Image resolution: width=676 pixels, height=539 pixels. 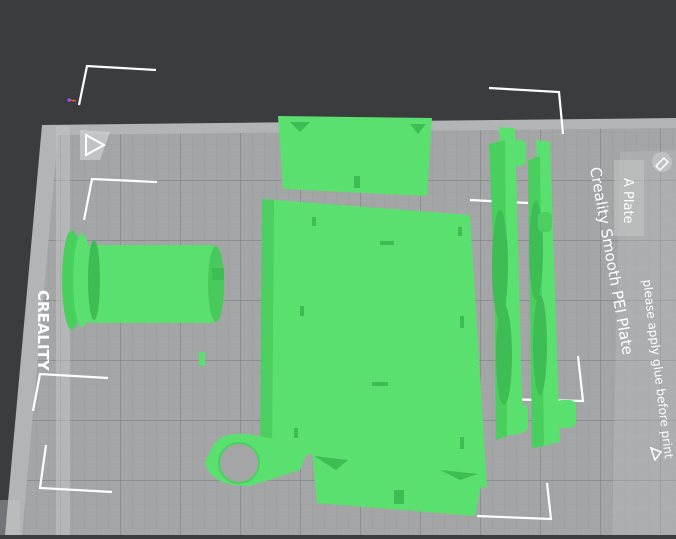 What do you see at coordinates (355, 156) in the screenshot?
I see `panel-top` at bounding box center [355, 156].